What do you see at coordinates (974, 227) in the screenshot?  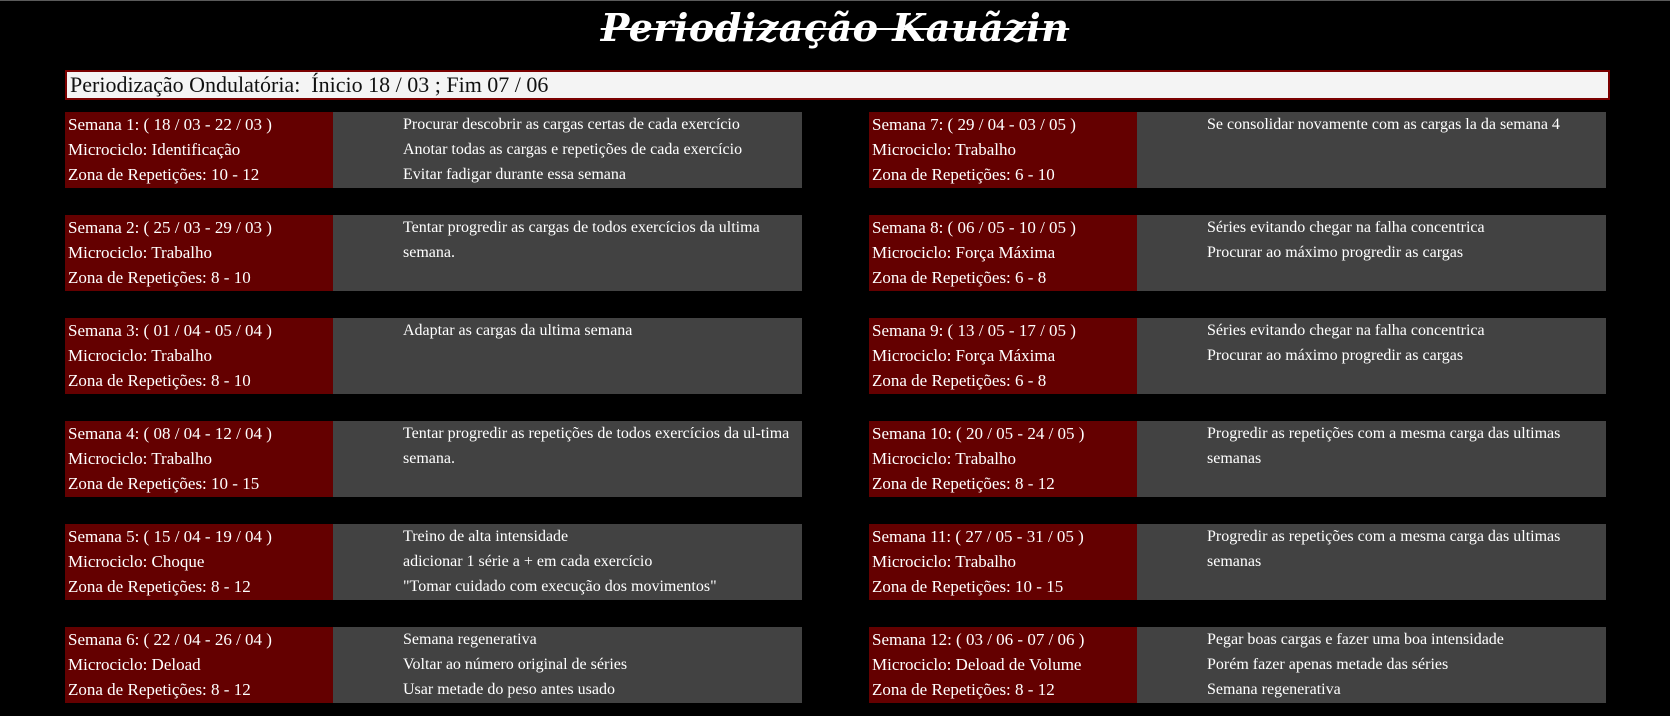 I see `week-label: Semana 8: ( 06 / 05 - 10 / 05 )` at bounding box center [974, 227].